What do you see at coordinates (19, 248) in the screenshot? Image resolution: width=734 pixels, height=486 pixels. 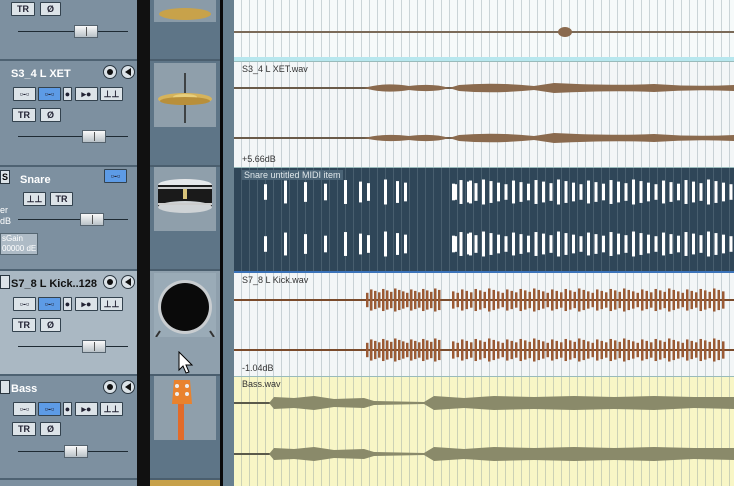 I see `gain-value: 00000 dE` at bounding box center [19, 248].